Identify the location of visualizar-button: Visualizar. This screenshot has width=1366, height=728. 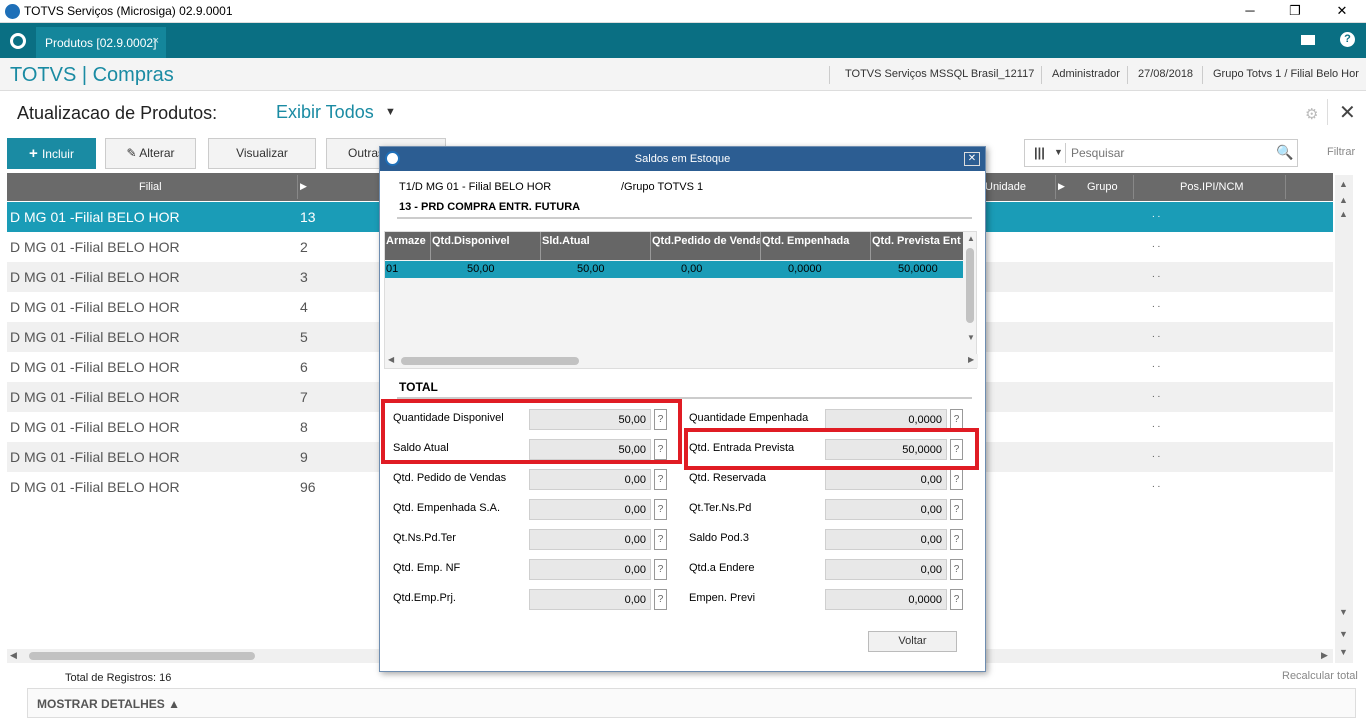
(262, 153).